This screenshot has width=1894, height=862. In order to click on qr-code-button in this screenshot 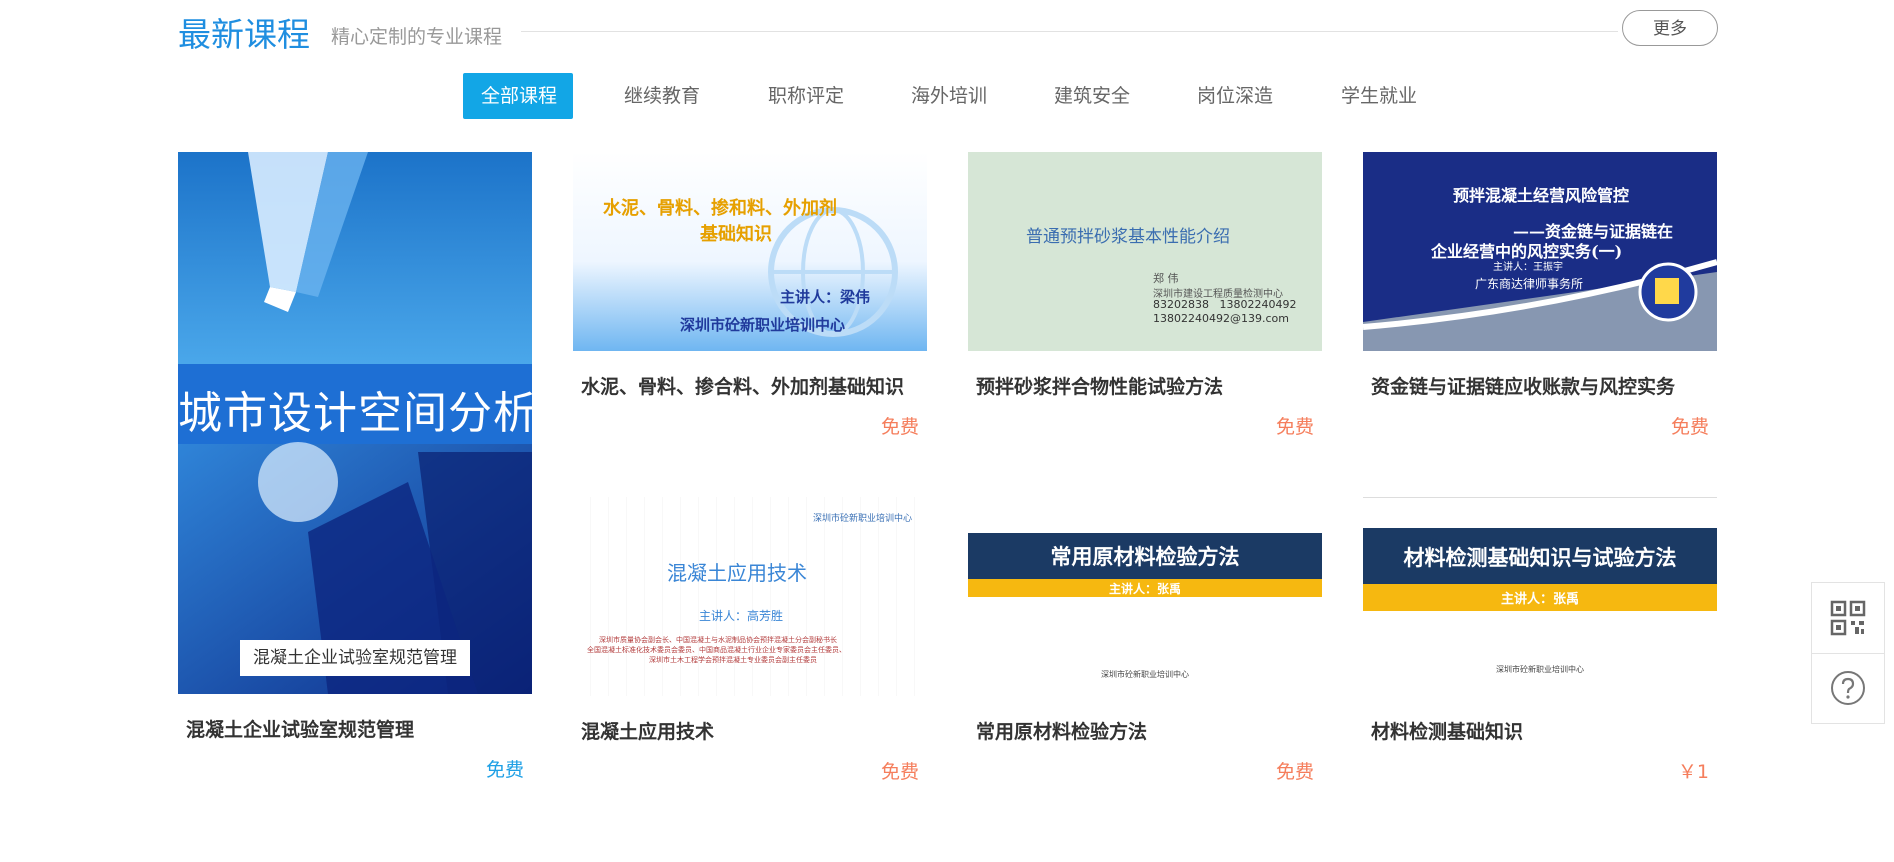, I will do `click(1848, 618)`.